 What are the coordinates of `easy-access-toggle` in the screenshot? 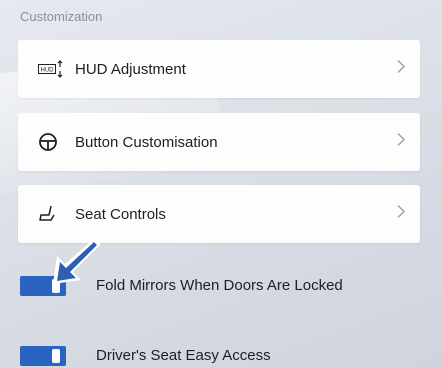 It's located at (43, 356).